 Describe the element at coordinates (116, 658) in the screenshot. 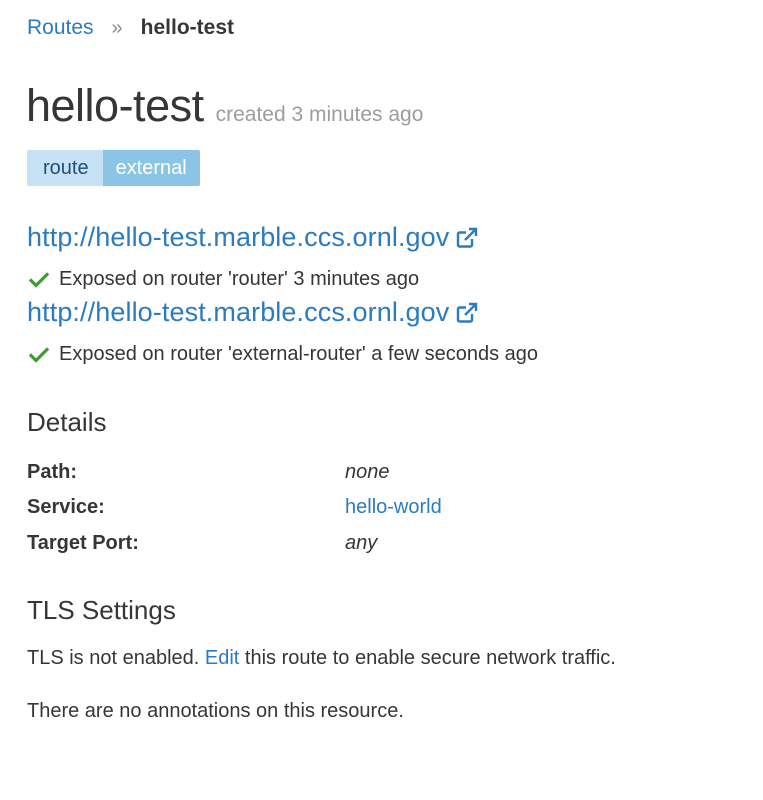

I see `tls-text-before: TLS is not enabled.` at that location.